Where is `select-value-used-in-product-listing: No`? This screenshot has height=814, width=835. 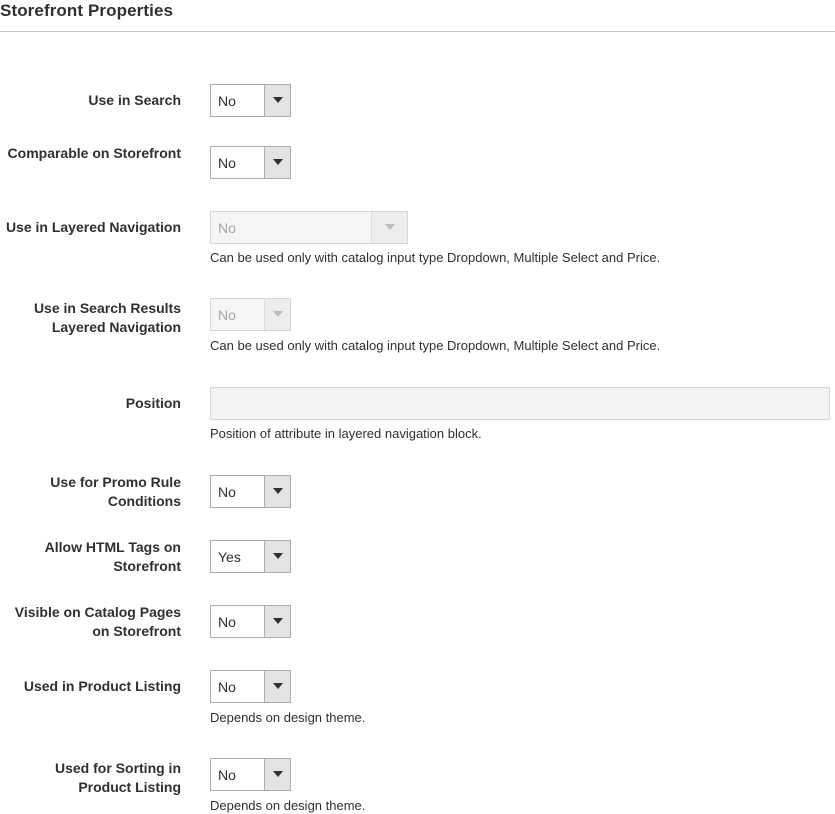 select-value-used-in-product-listing: No is located at coordinates (237, 686).